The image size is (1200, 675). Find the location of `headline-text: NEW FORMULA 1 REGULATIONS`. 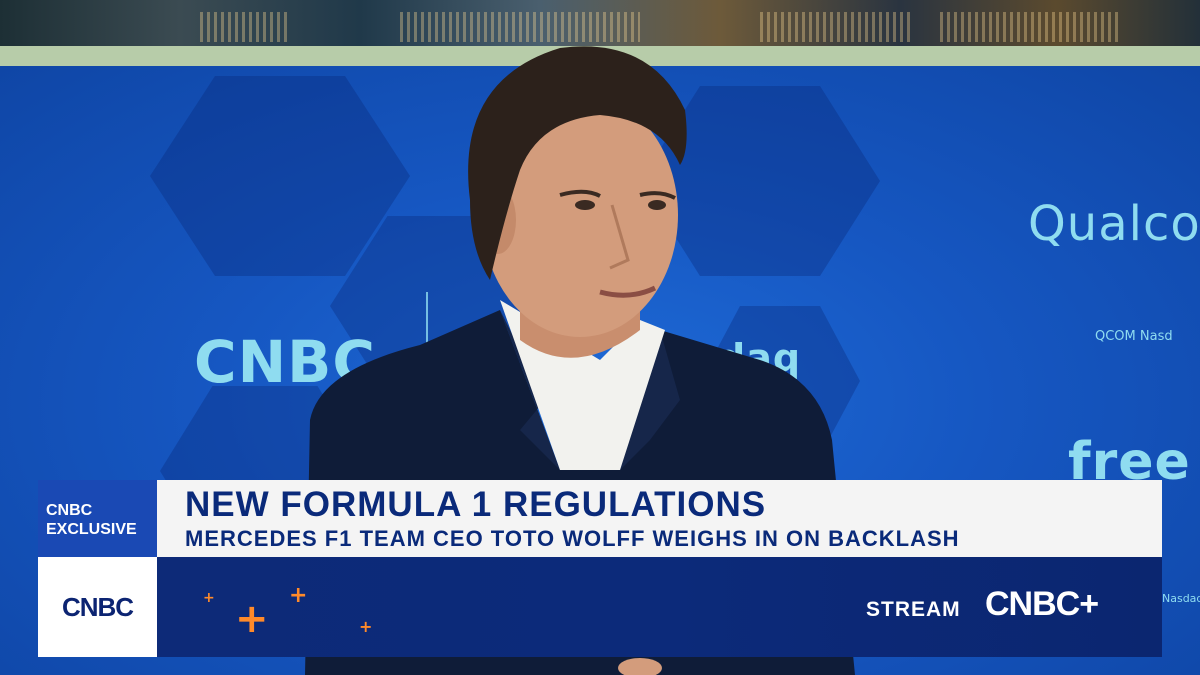

headline-text: NEW FORMULA 1 REGULATIONS is located at coordinates (476, 504).